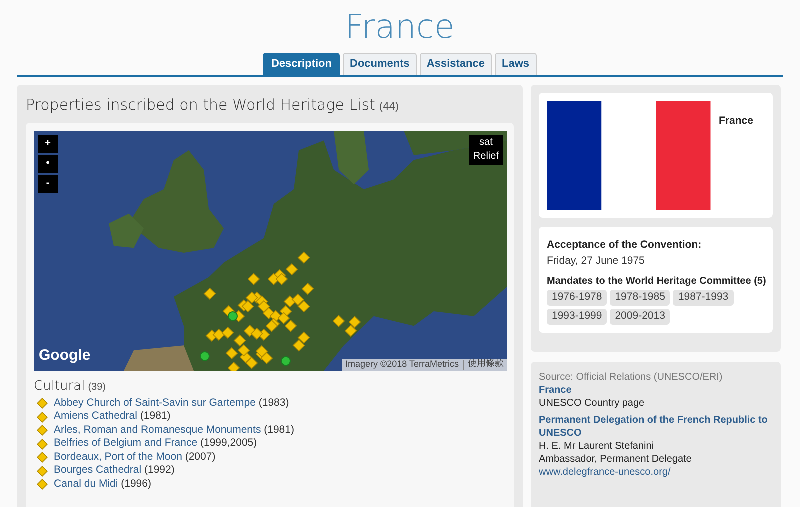 This screenshot has width=800, height=507. I want to click on property-count: (44), so click(389, 107).